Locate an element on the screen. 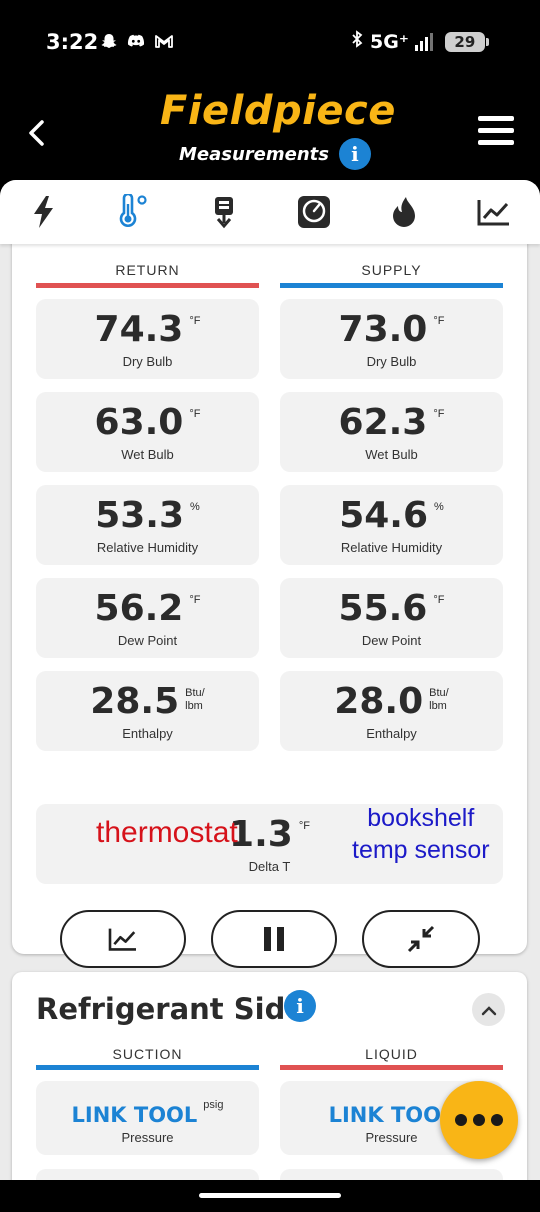 The width and height of the screenshot is (540, 1212). reading-value: 56.2 °F is located at coordinates (147, 608).